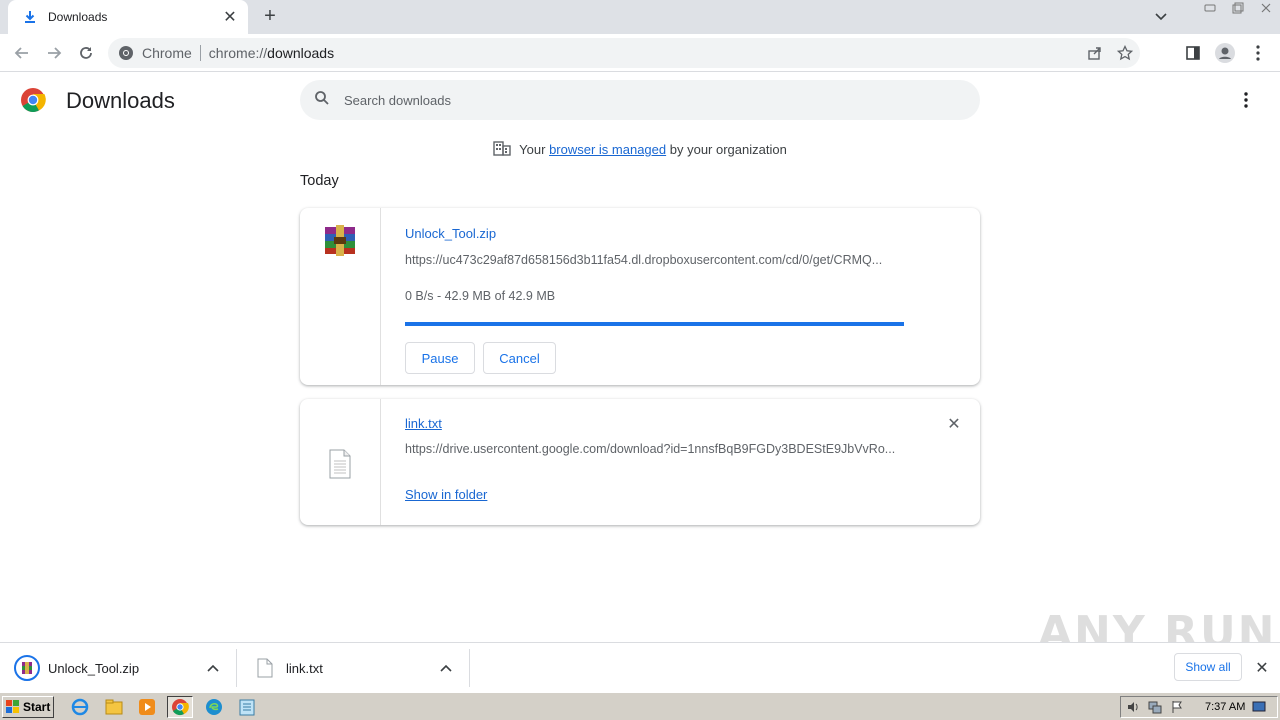  What do you see at coordinates (126, 53) in the screenshot?
I see `chrome-site-icon` at bounding box center [126, 53].